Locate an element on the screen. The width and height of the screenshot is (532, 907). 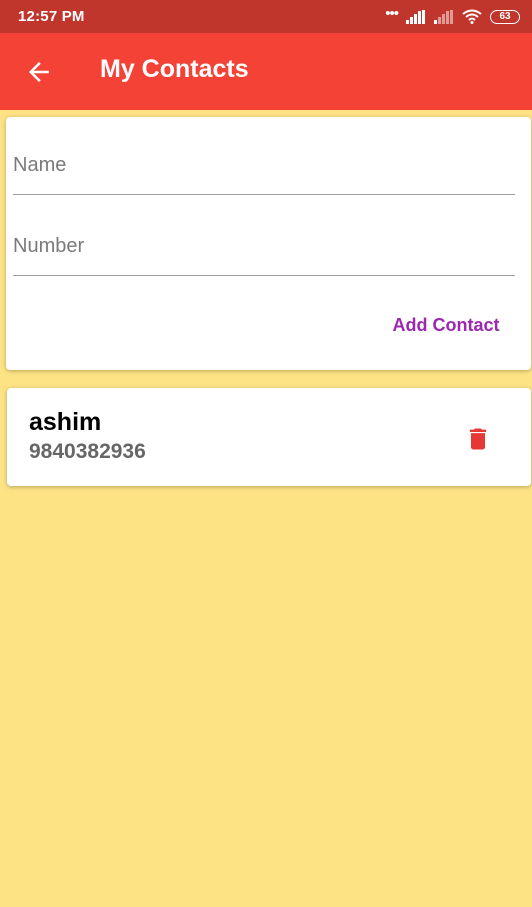
trash-icon is located at coordinates (478, 439).